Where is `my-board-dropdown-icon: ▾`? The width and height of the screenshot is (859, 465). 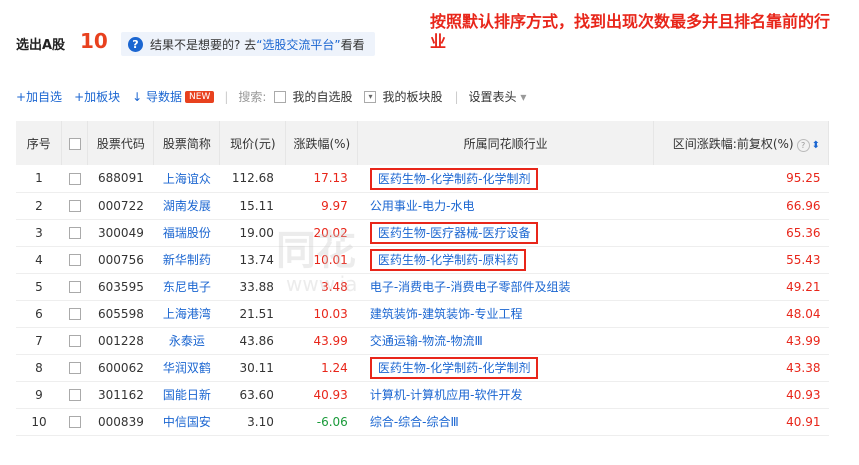
my-board-dropdown-icon: ▾ is located at coordinates (370, 96).